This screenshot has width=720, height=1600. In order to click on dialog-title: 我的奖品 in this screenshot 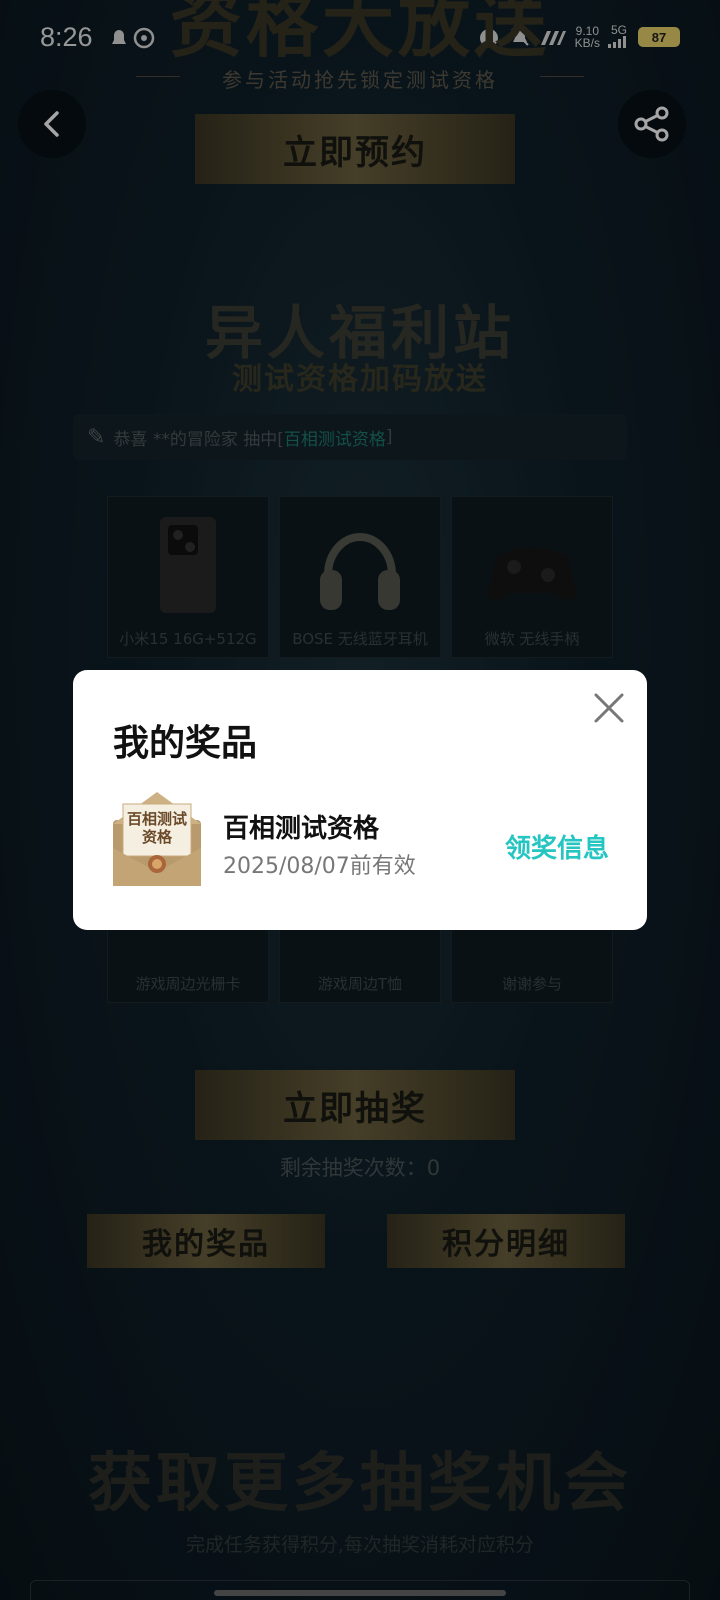, I will do `click(185, 743)`.